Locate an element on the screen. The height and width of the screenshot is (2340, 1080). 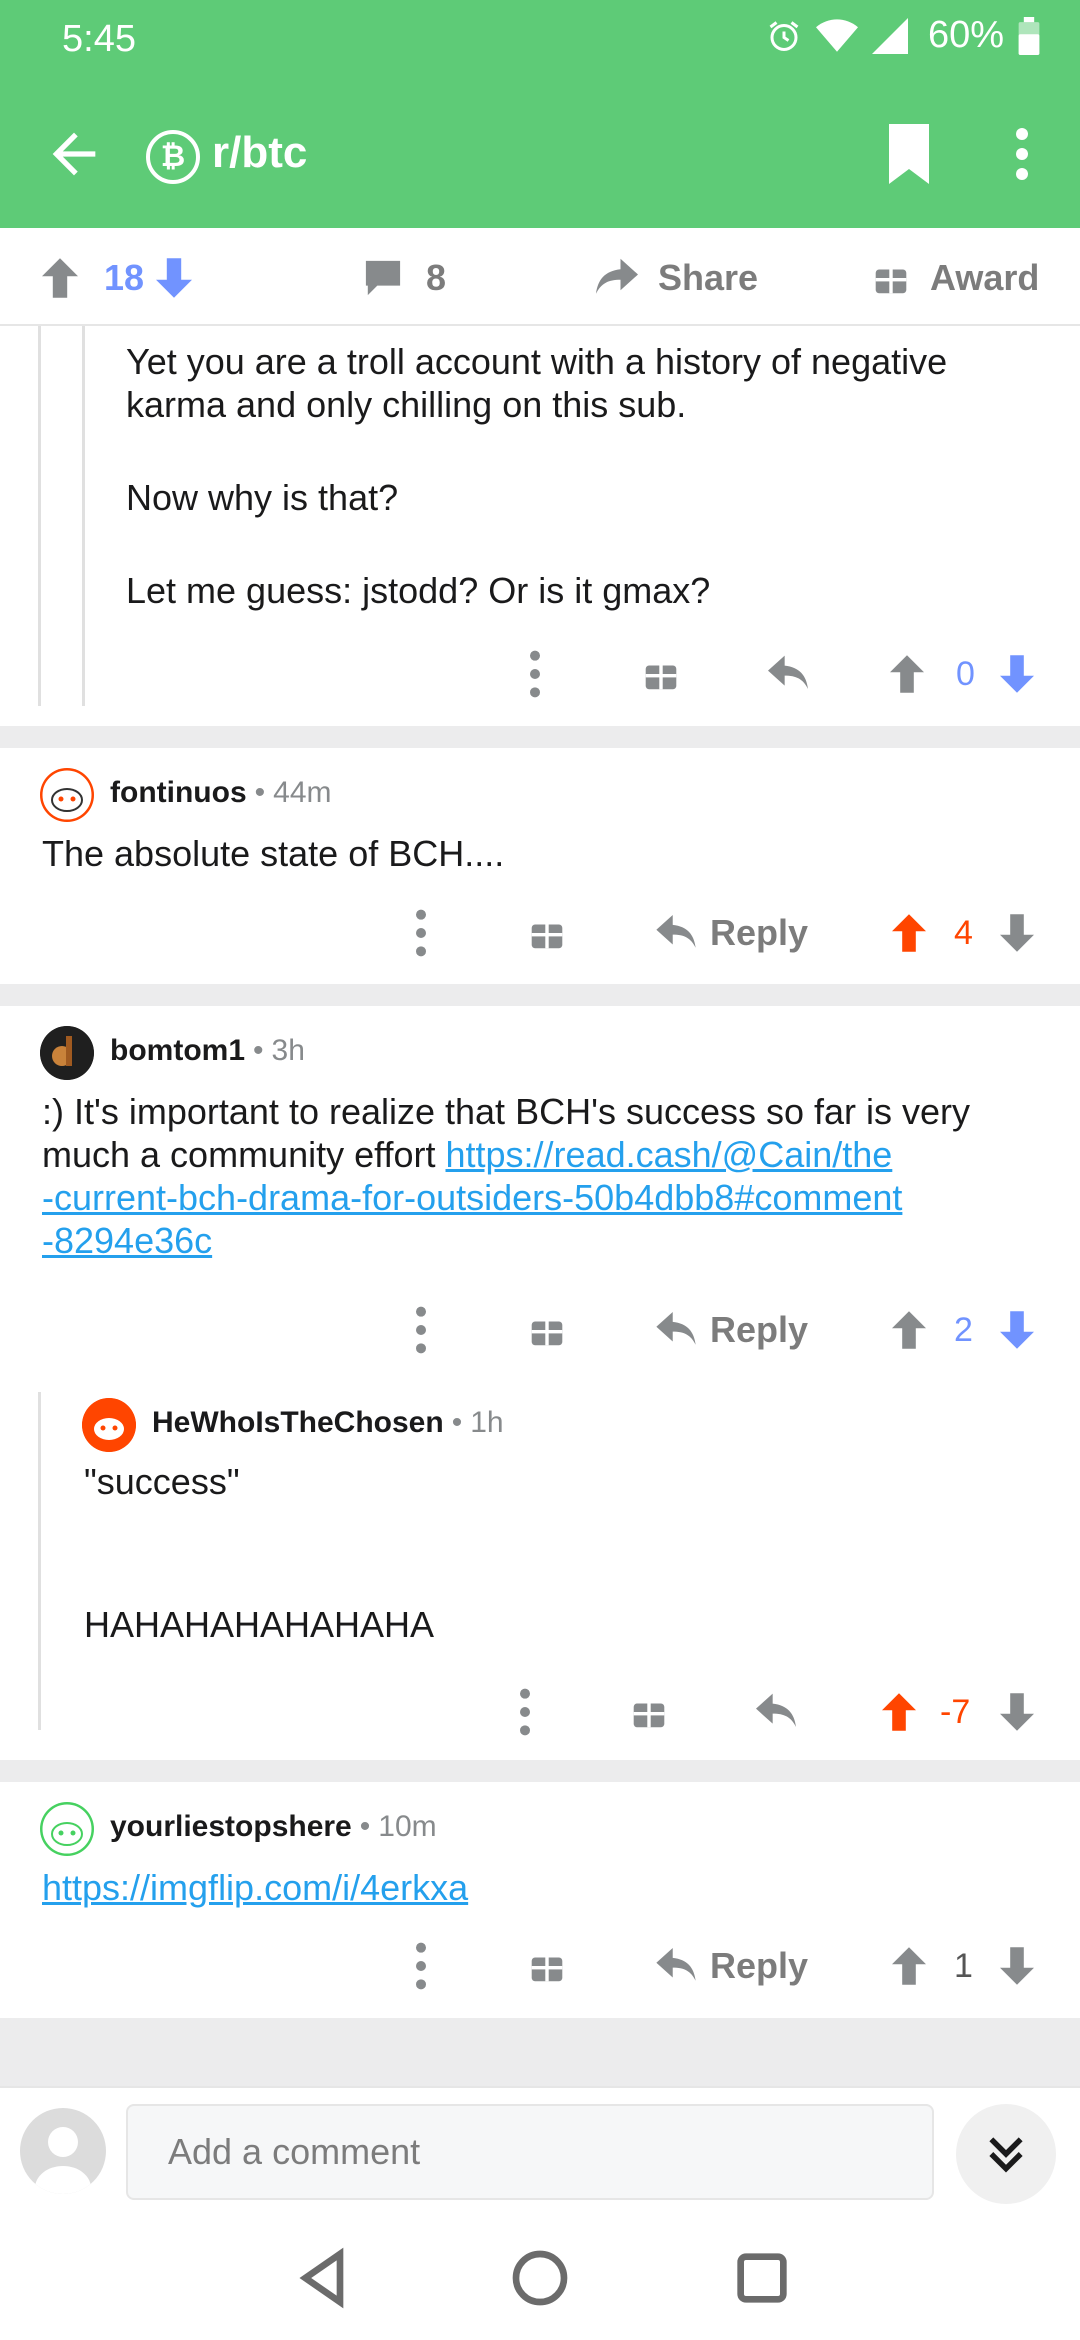
username: bomtom1 is located at coordinates (177, 1051).